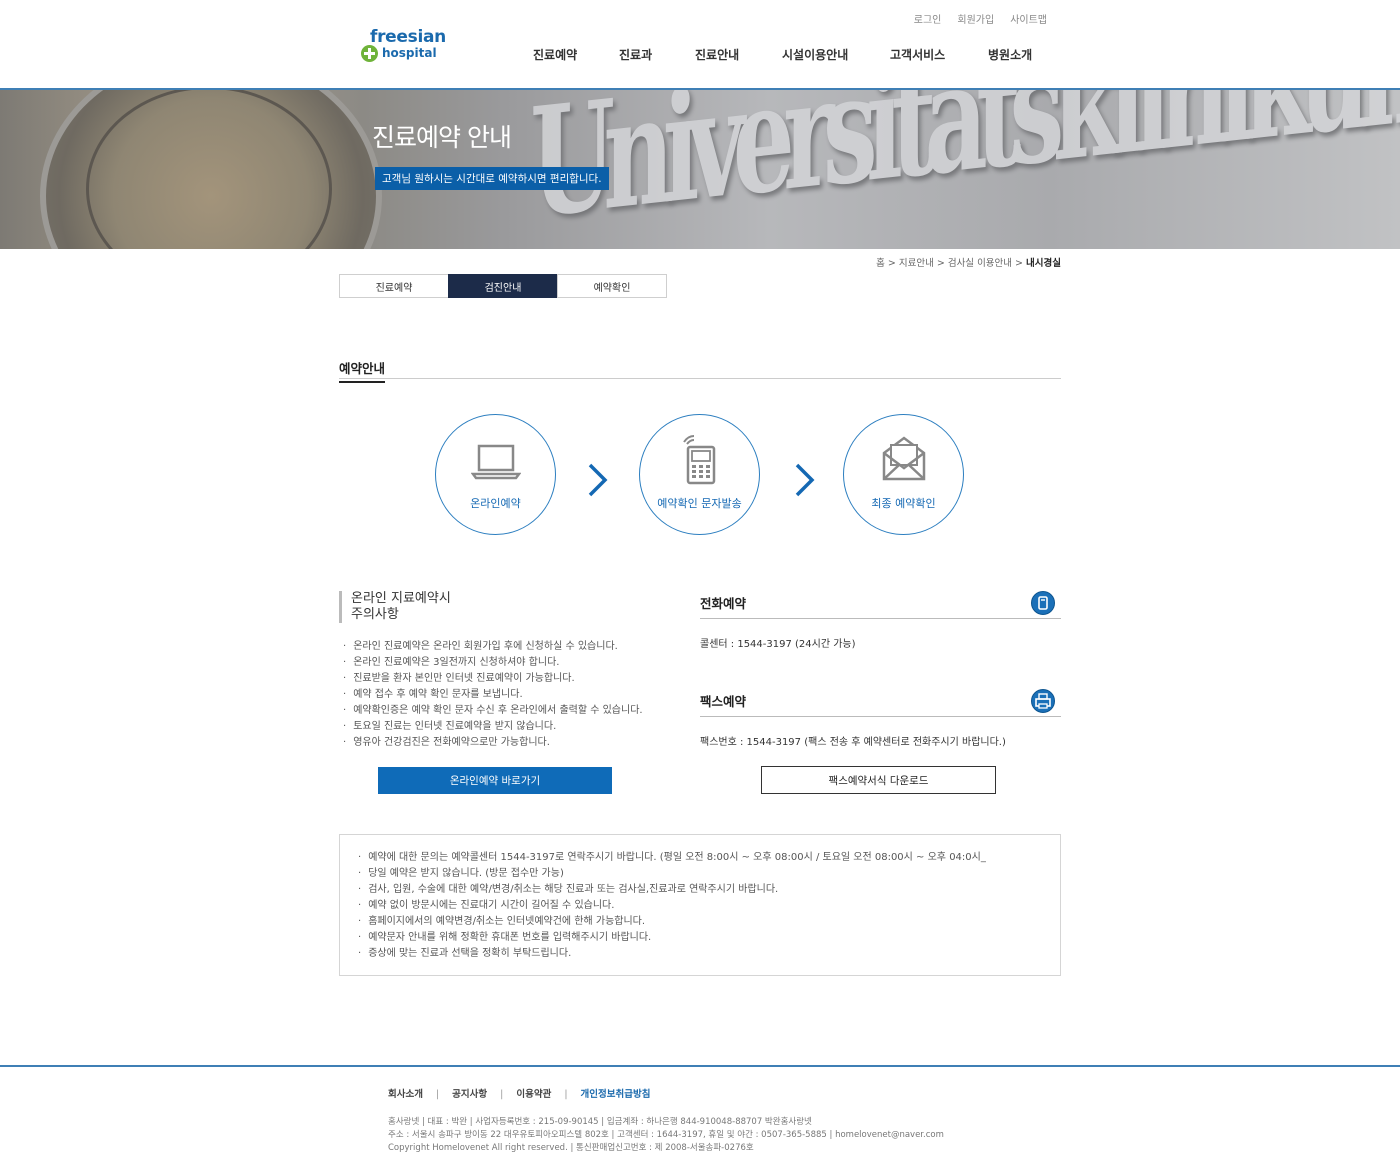 The width and height of the screenshot is (1400, 1173). What do you see at coordinates (394, 286) in the screenshot?
I see `tab-reservation: 진료예약` at bounding box center [394, 286].